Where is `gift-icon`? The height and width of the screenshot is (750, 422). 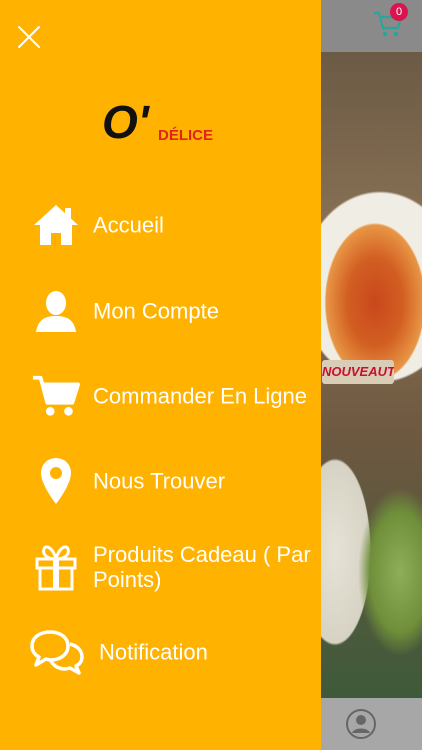
gift-icon is located at coordinates (56, 567).